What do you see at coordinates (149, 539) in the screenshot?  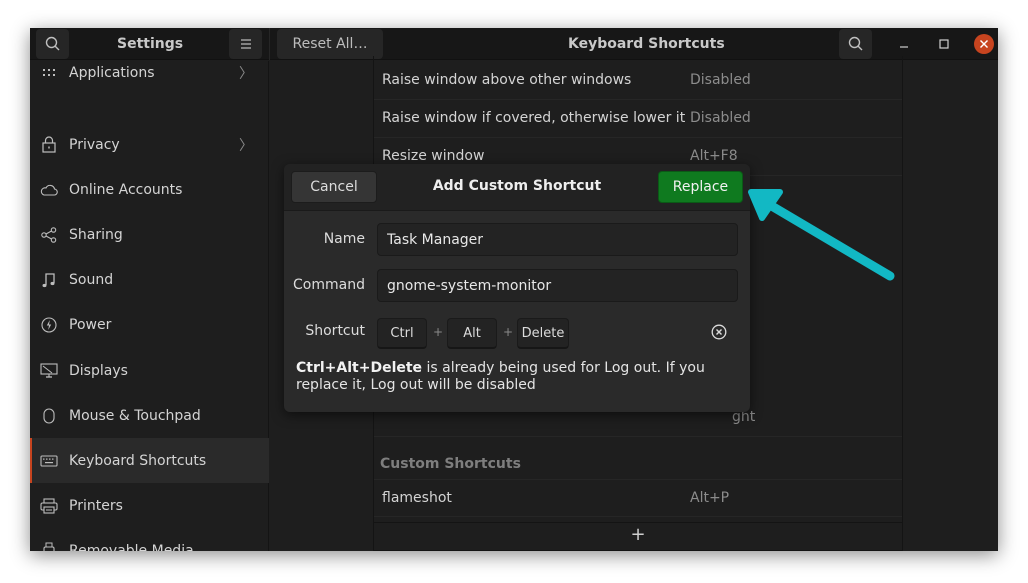 I see `sidebar-item-removable-media: Removable Media` at bounding box center [149, 539].